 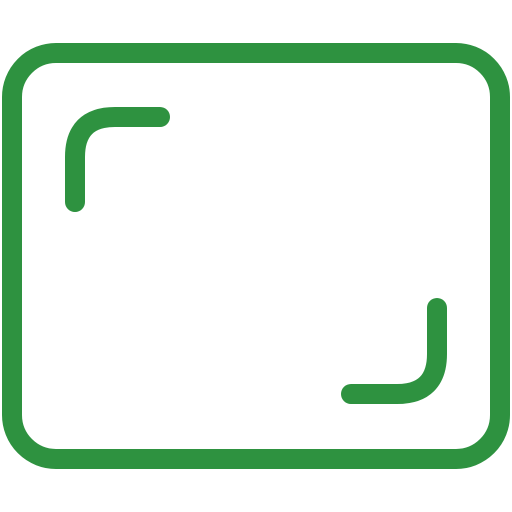 What do you see at coordinates (394, 351) in the screenshot?
I see `corner-bracket-bottom-right` at bounding box center [394, 351].